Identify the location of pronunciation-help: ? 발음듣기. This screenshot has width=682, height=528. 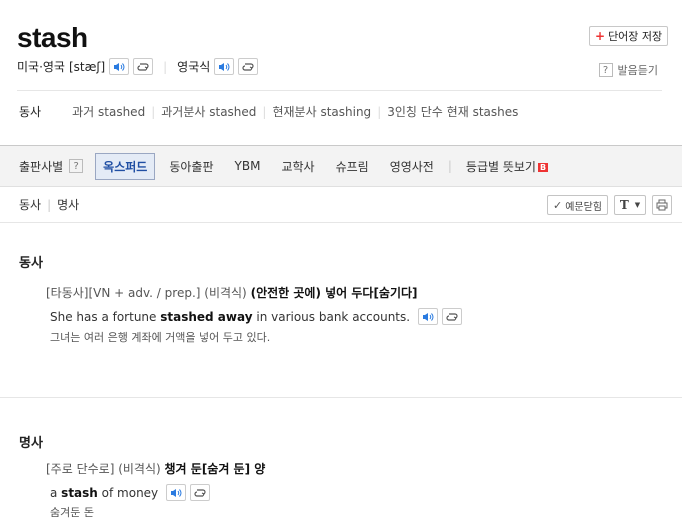
(628, 70).